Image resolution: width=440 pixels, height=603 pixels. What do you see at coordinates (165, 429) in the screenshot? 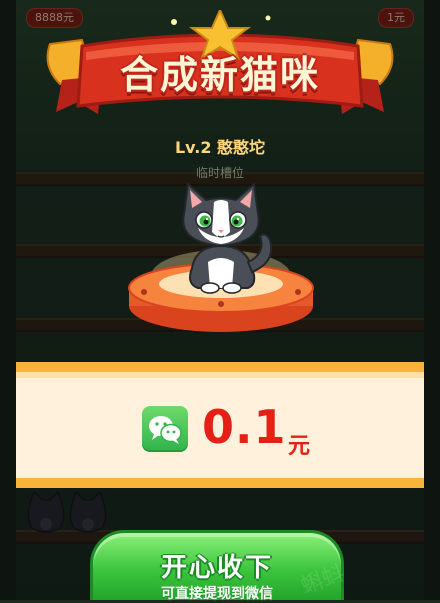
I see `wechat-icon` at bounding box center [165, 429].